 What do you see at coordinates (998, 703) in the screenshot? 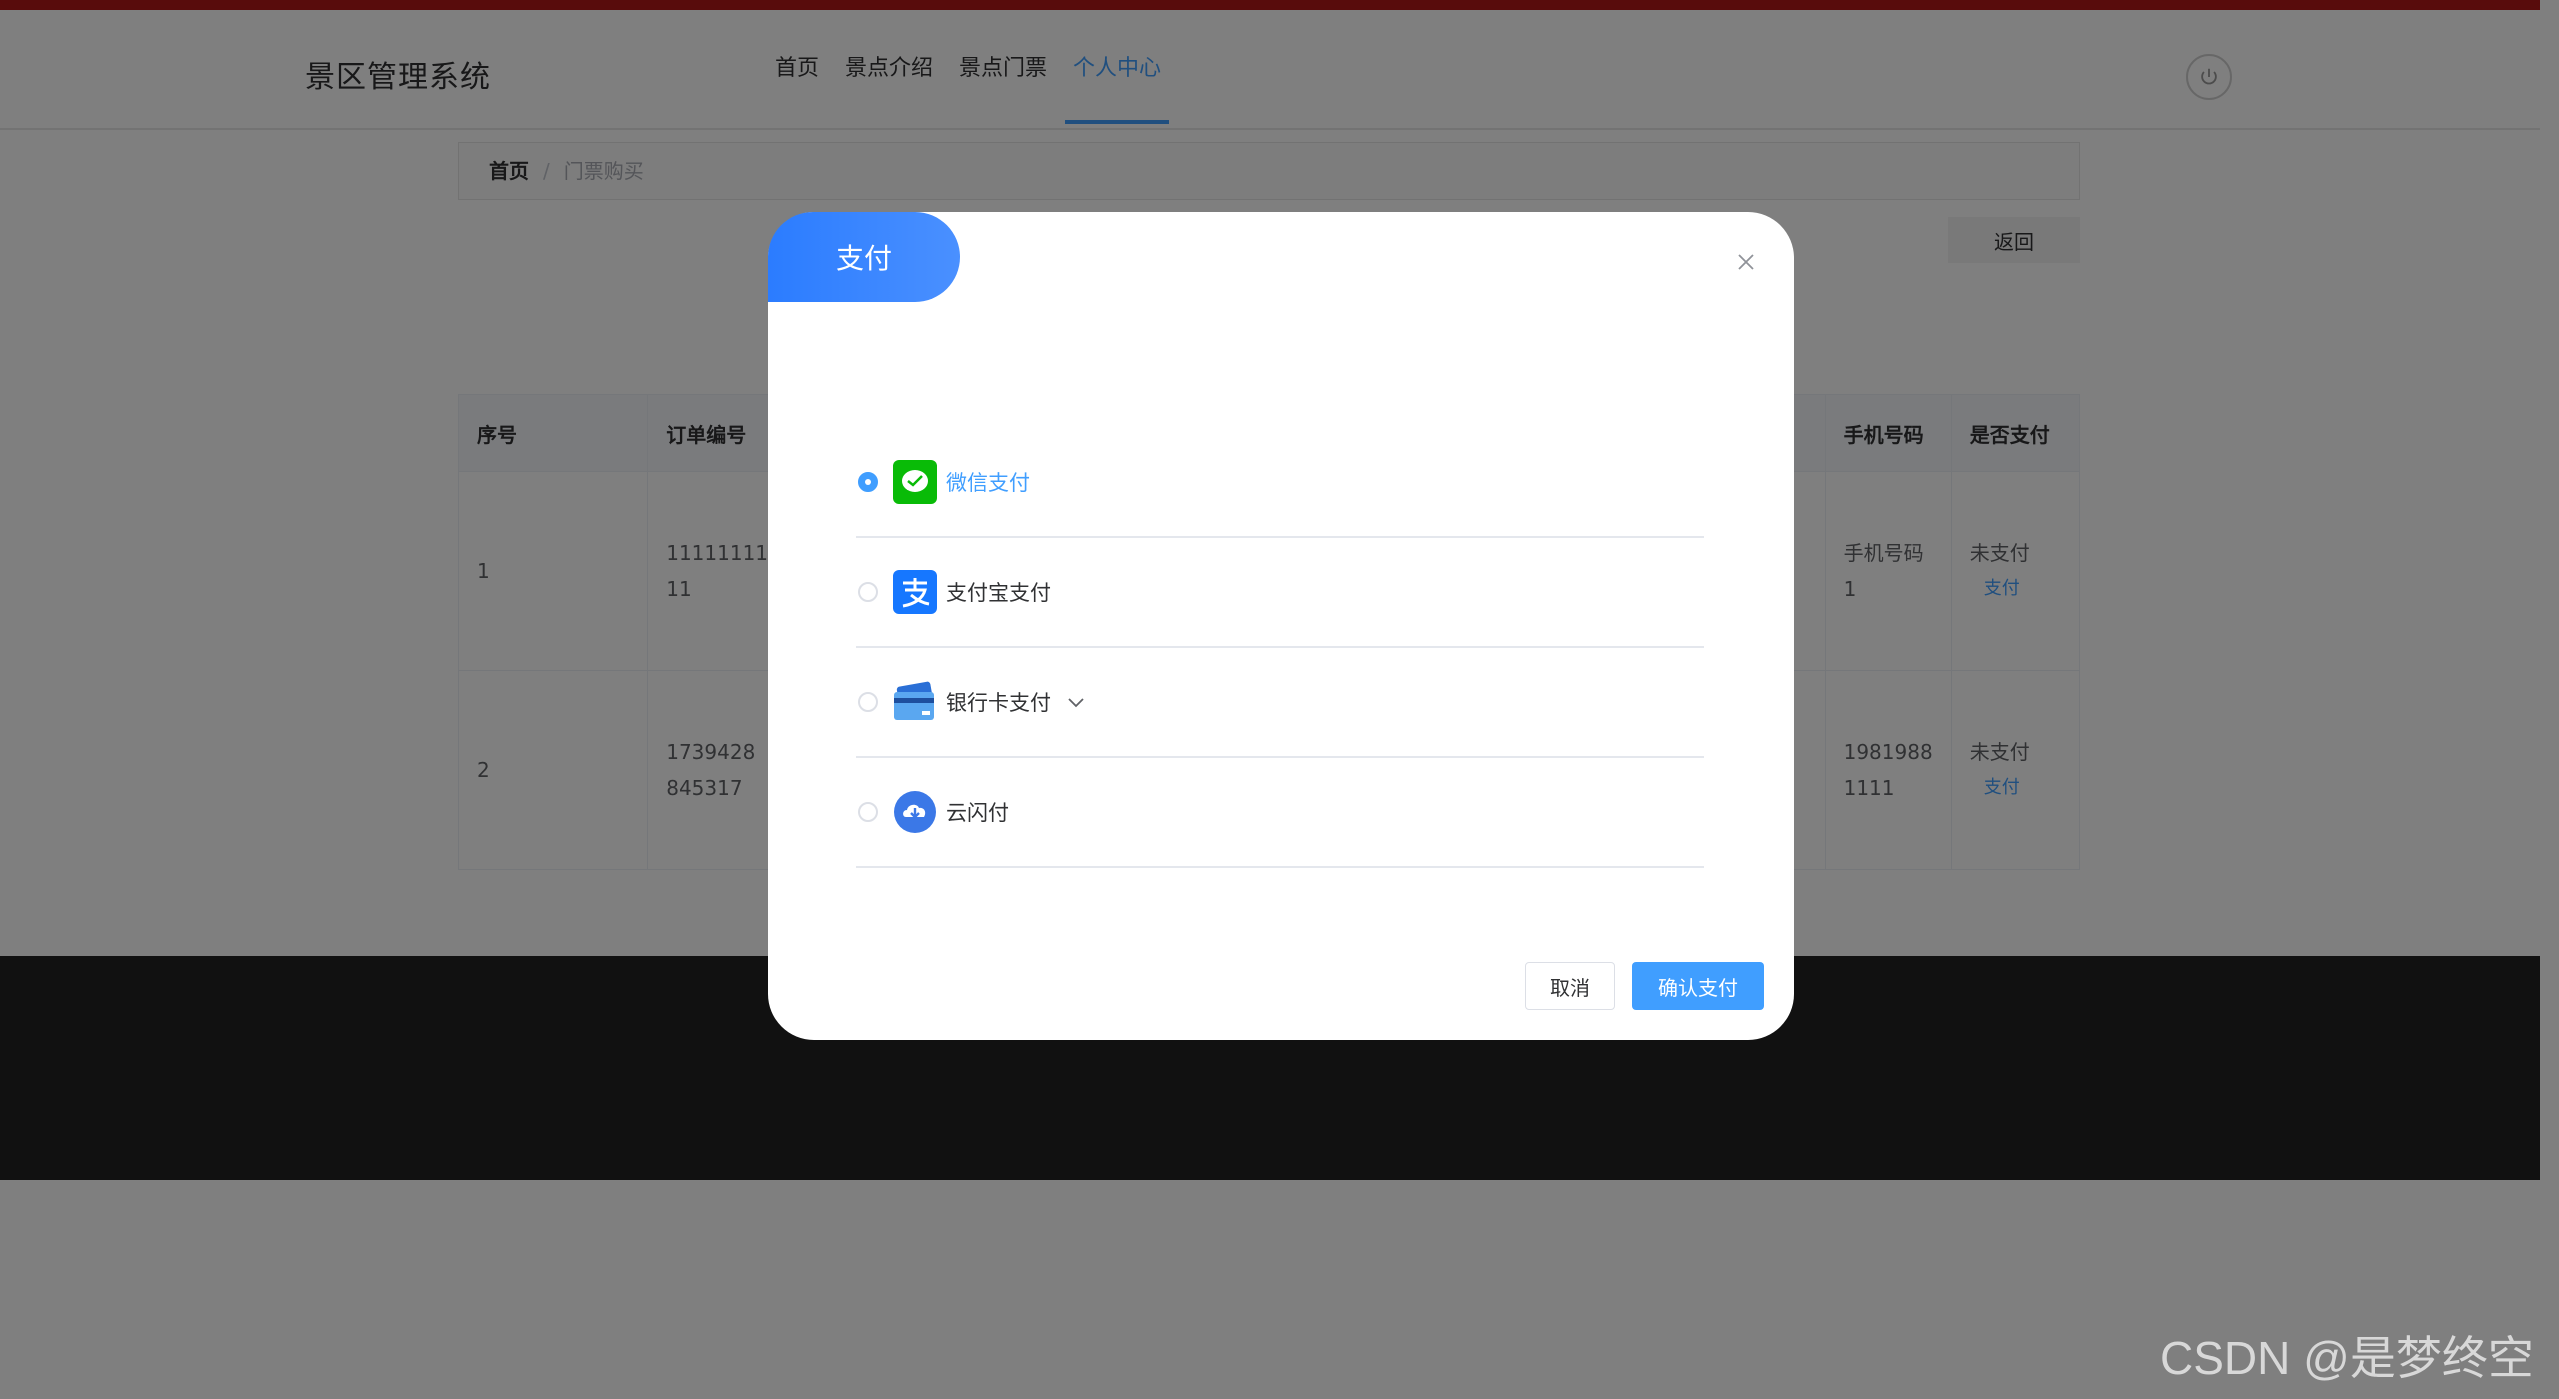
I see `method-label-bank-card: 银行卡支付` at bounding box center [998, 703].